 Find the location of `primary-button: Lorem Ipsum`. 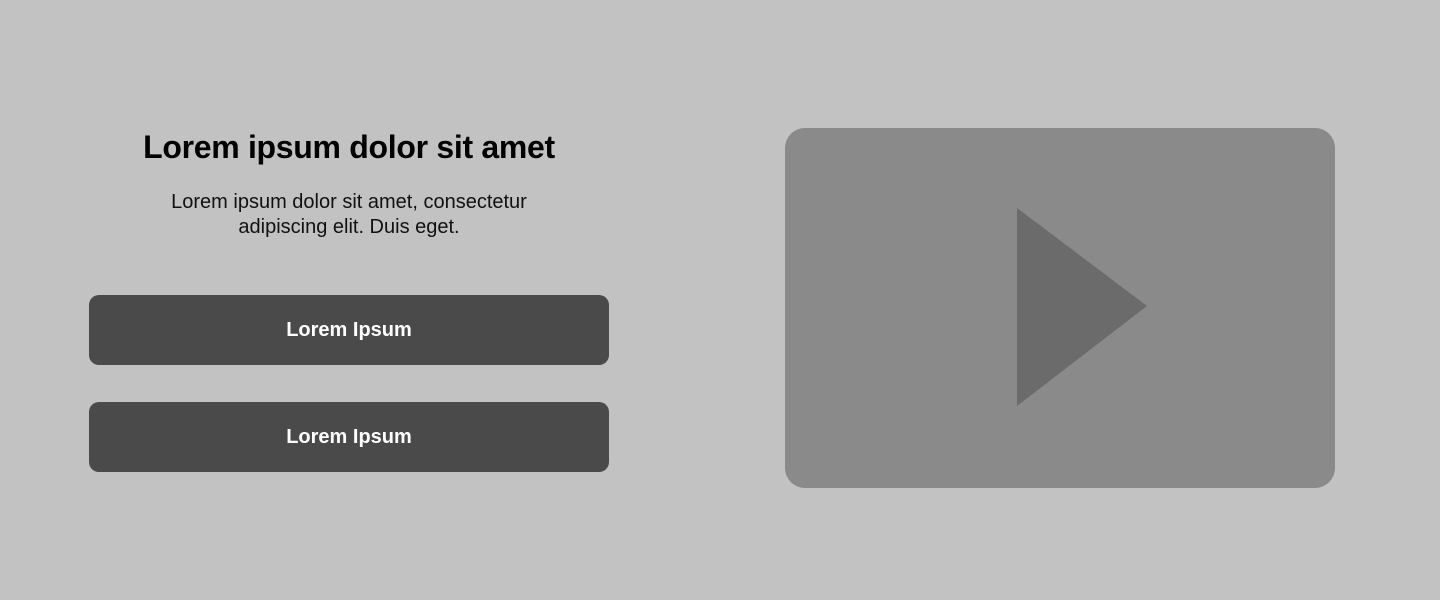

primary-button: Lorem Ipsum is located at coordinates (349, 330).